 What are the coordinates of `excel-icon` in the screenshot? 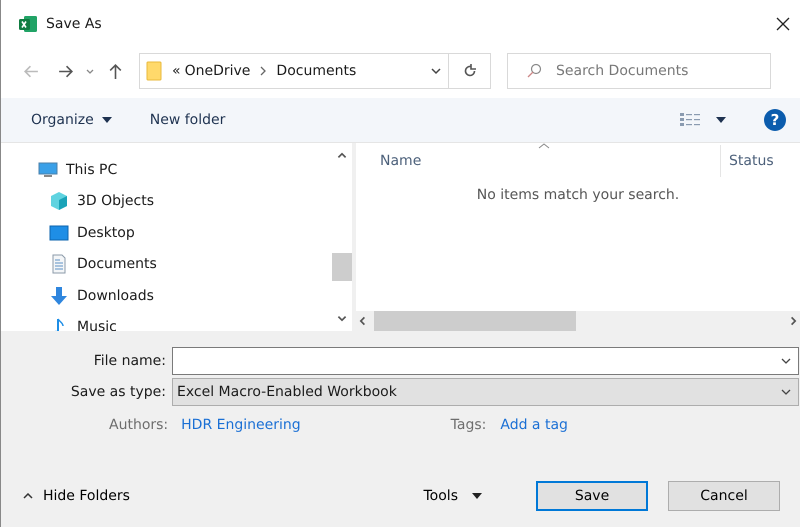 It's located at (28, 24).